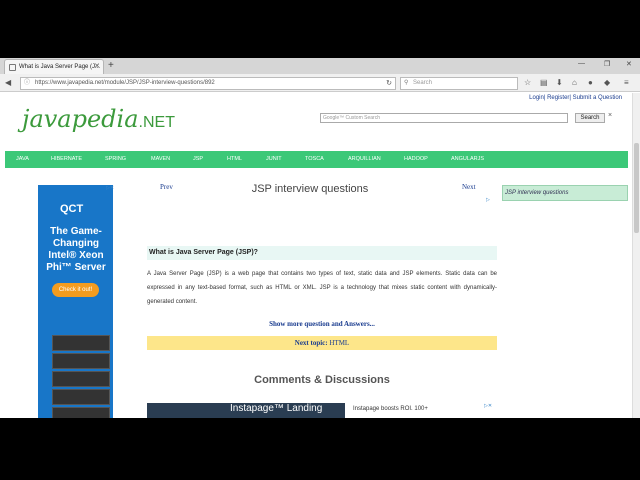 Image resolution: width=640 pixels, height=480 pixels. Describe the element at coordinates (364, 159) in the screenshot. I see `menu-item-arquillian: ARQUILLIAN` at that location.